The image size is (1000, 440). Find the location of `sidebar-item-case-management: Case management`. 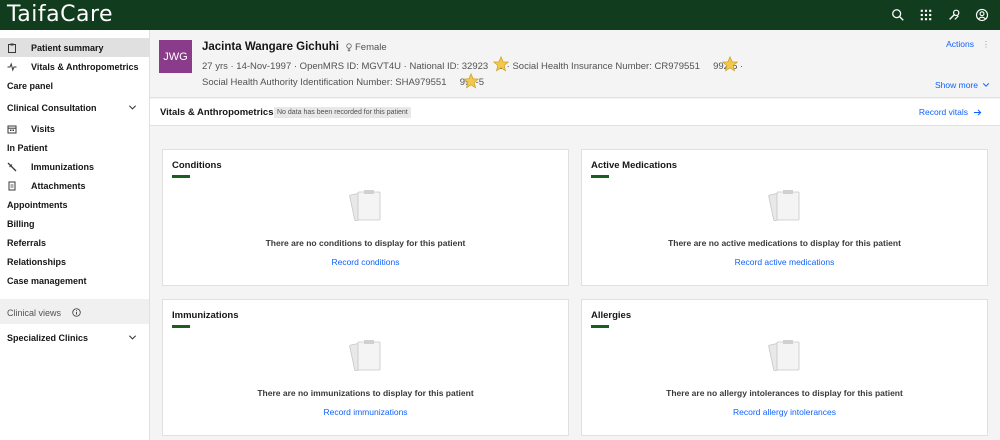

sidebar-item-case-management: Case management is located at coordinates (74, 280).